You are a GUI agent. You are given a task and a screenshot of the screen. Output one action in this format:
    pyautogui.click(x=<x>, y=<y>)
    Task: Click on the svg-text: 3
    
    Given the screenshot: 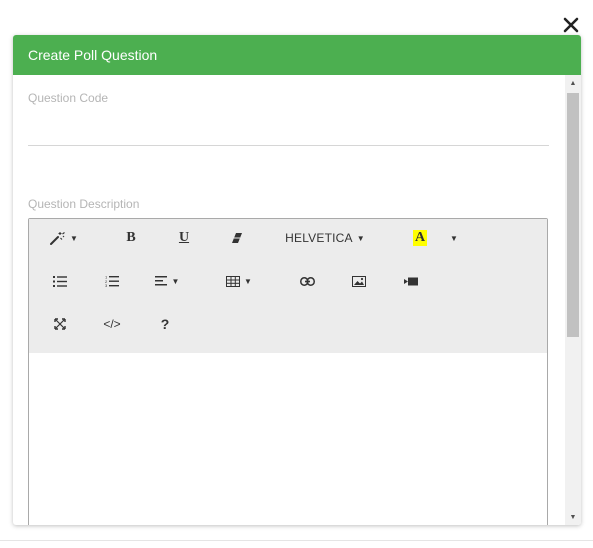 What is the action you would take?
    pyautogui.click(x=106, y=285)
    